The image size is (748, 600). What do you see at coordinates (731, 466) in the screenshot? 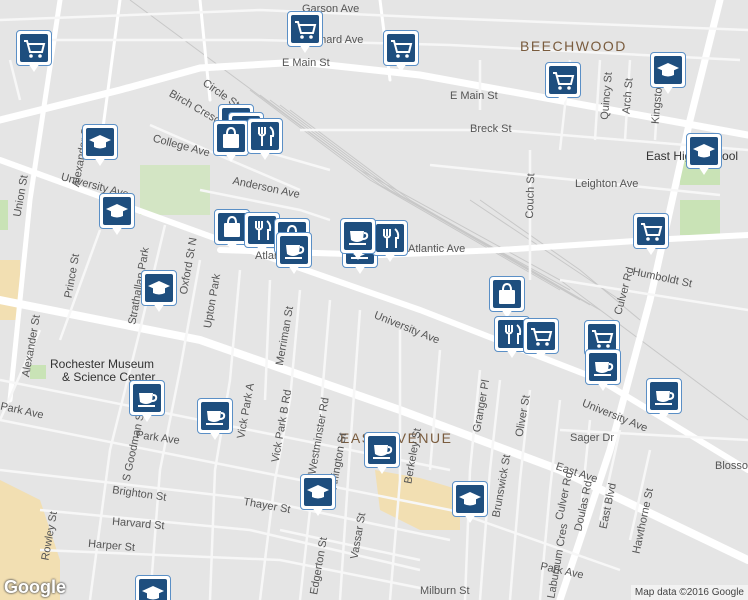
I see `street-label: Blossom Rd` at bounding box center [731, 466].